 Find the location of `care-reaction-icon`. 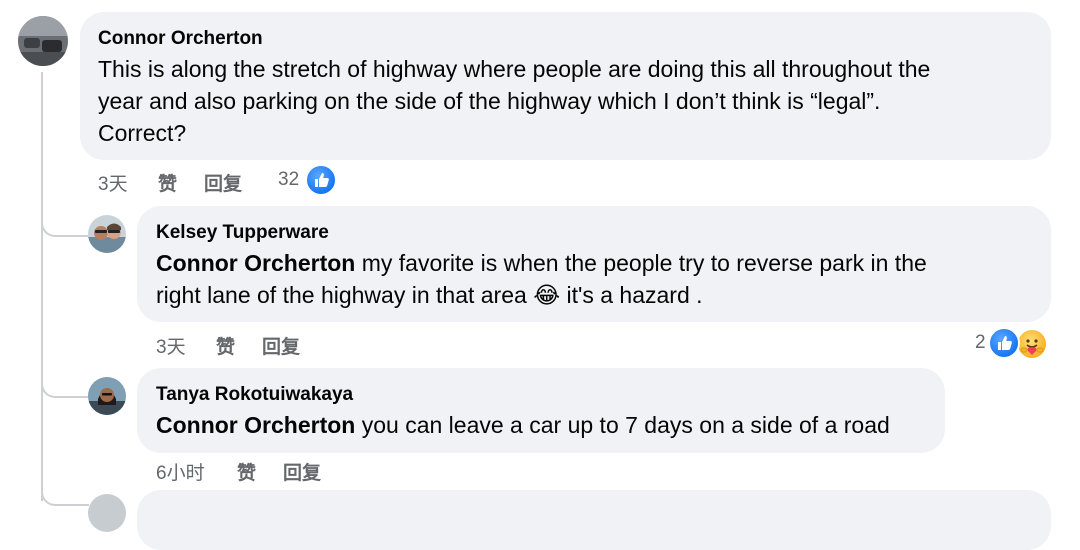

care-reaction-icon is located at coordinates (1032, 344).